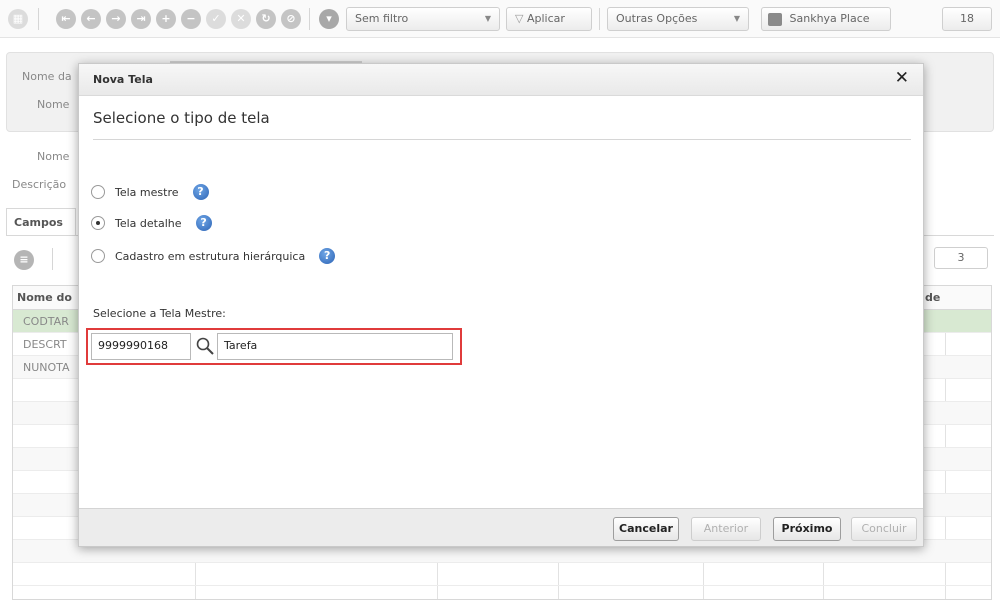  Describe the element at coordinates (423, 19) in the screenshot. I see `filter-select: Sem filtro ▼` at that location.